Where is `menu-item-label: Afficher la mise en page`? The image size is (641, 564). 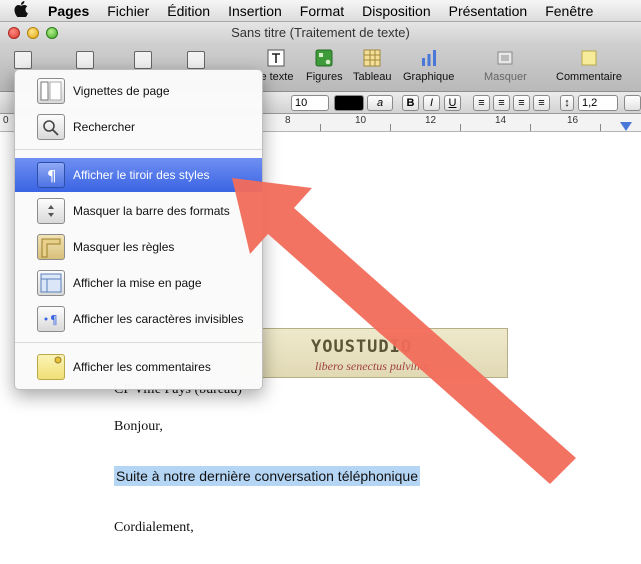
menu-item-label: Afficher la mise en page is located at coordinates (137, 283).